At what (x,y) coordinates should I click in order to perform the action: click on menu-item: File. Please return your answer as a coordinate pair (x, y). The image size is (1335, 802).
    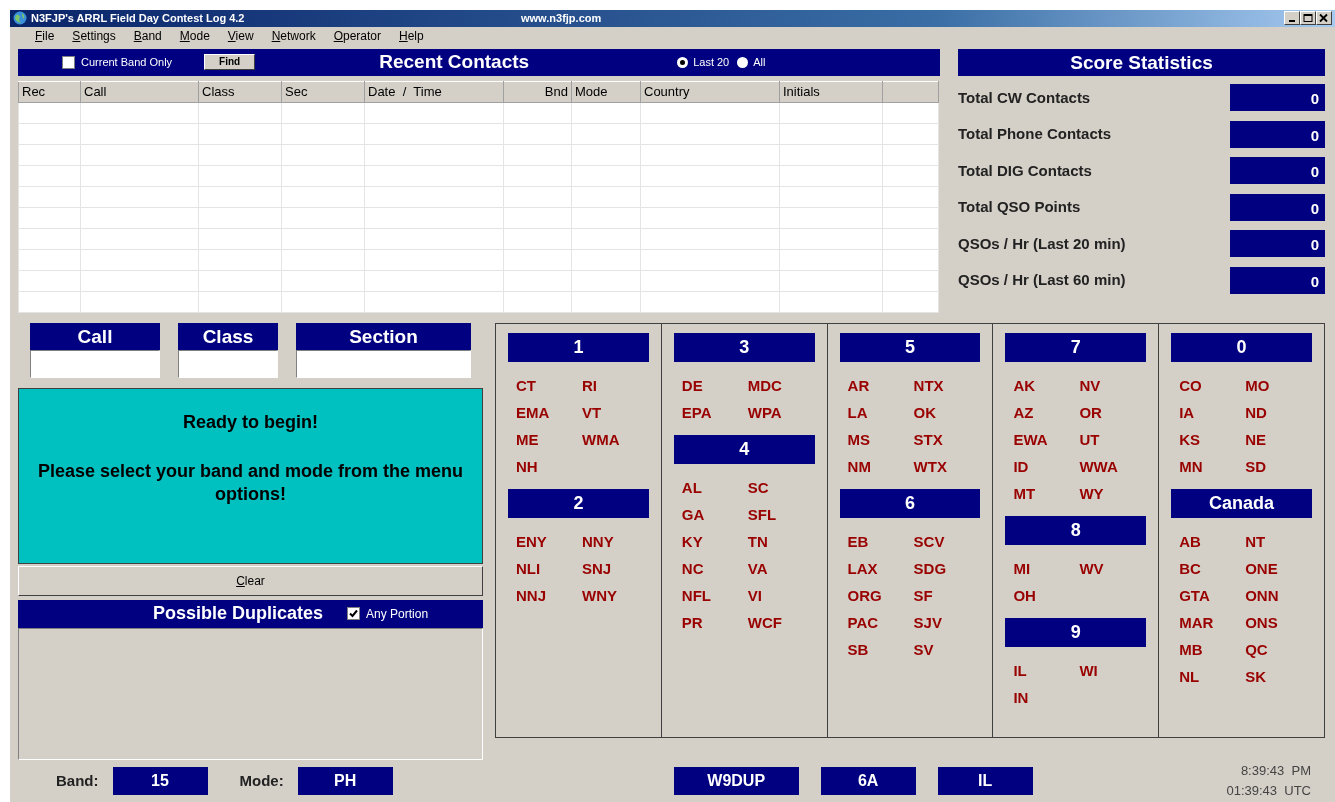
    Looking at the image, I should click on (45, 36).